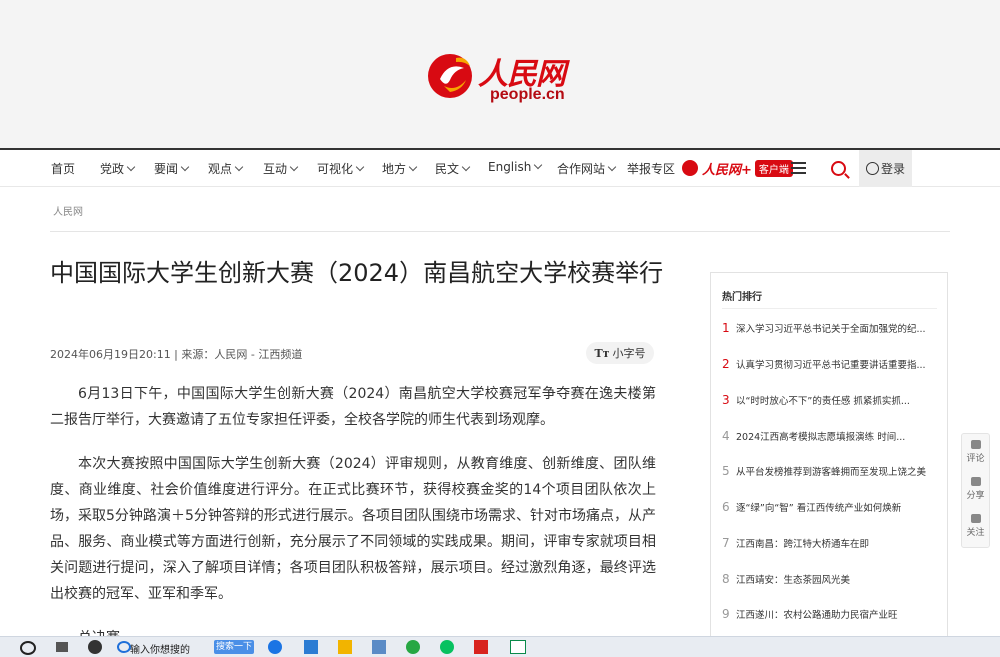  I want to click on nav-item-english: English, so click(515, 167).